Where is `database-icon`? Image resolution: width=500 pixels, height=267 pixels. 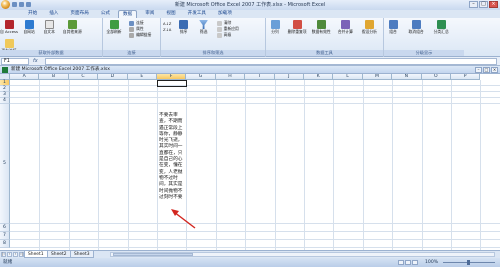 database-icon is located at coordinates (72, 24).